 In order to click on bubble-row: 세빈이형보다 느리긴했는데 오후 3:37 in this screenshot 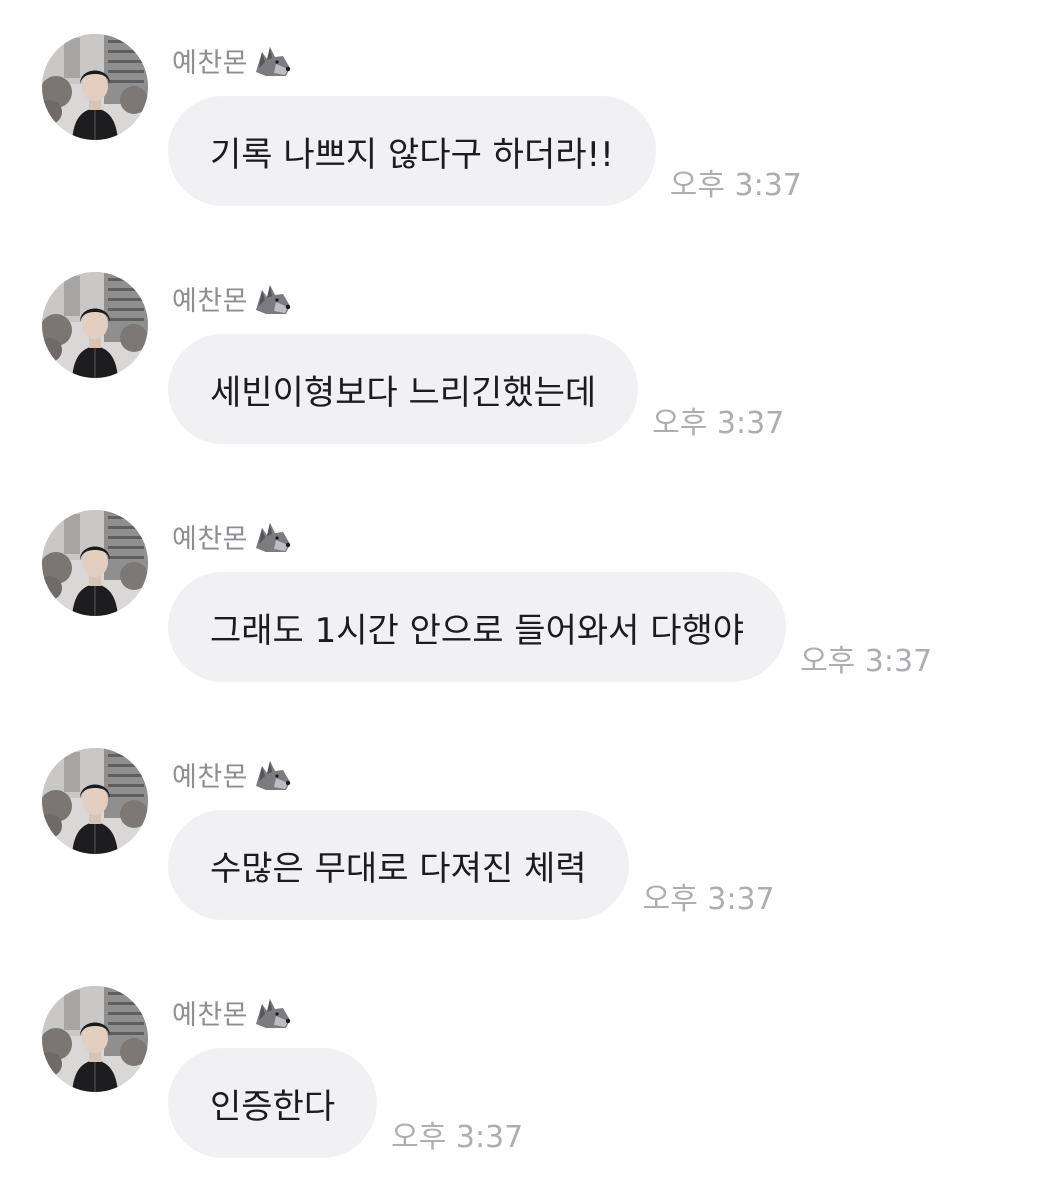, I will do `click(476, 389)`.